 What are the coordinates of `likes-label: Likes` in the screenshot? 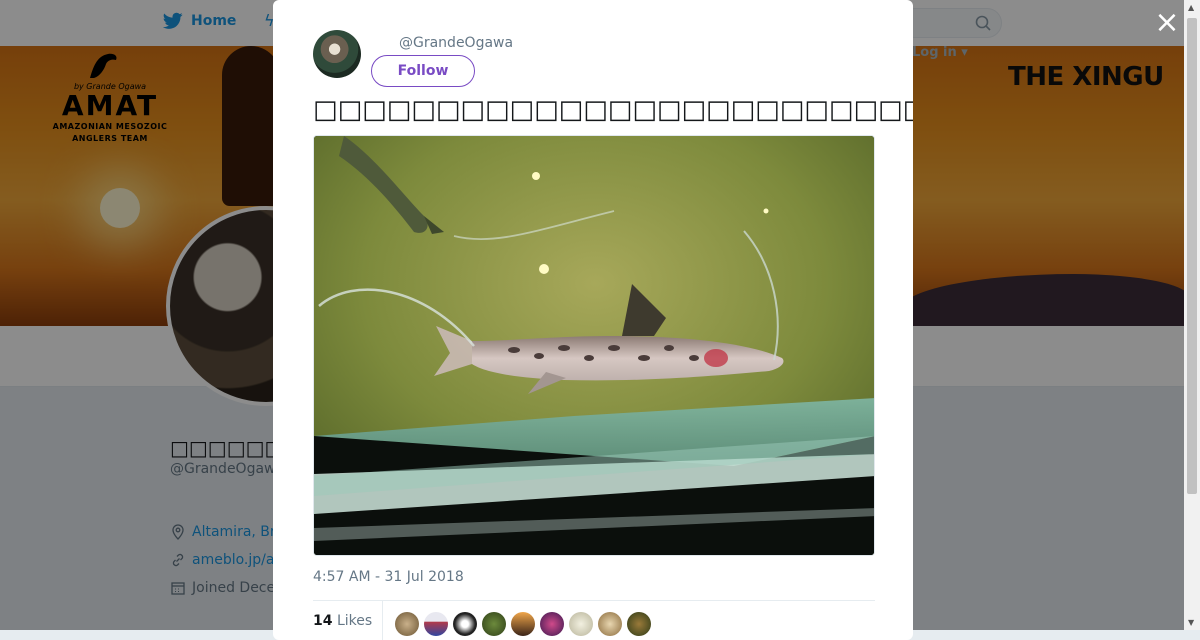 It's located at (354, 621).